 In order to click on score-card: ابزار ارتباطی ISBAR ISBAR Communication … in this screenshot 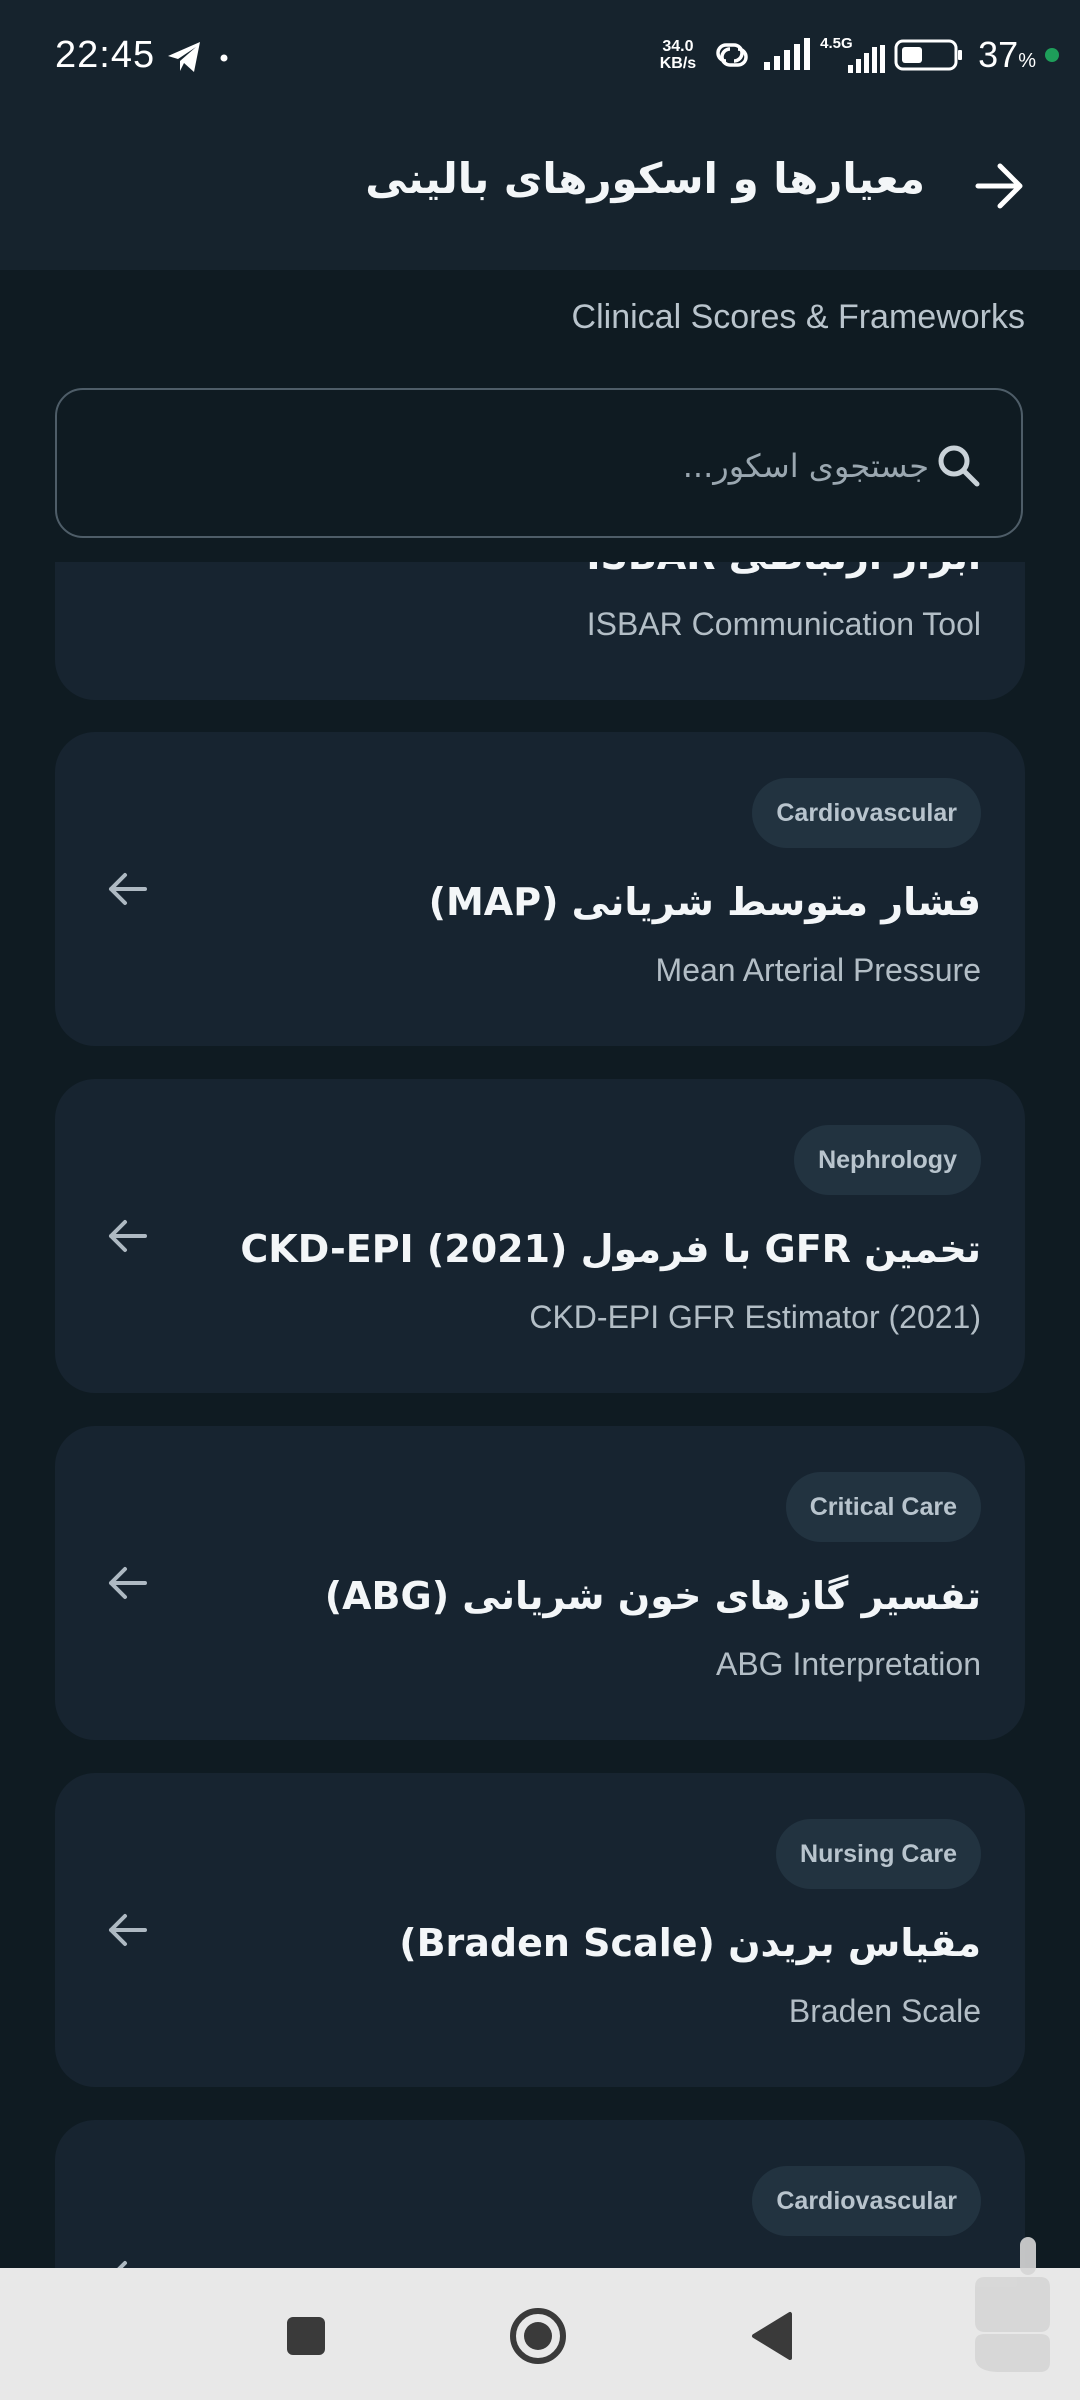, I will do `click(540, 631)`.